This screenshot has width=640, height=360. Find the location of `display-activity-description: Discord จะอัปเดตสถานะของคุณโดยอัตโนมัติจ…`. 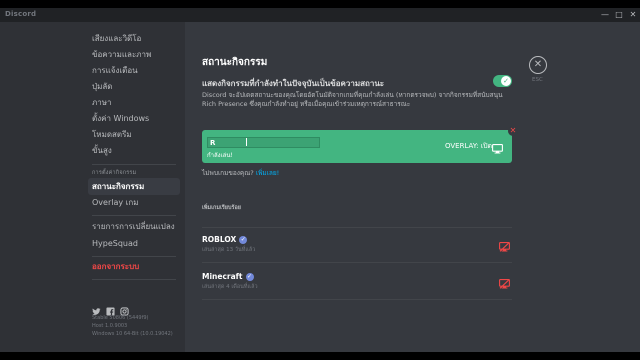

display-activity-description: Discord จะอัปเดตสถานะของคุณโดยอัตโนมัติจ… is located at coordinates (352, 99).